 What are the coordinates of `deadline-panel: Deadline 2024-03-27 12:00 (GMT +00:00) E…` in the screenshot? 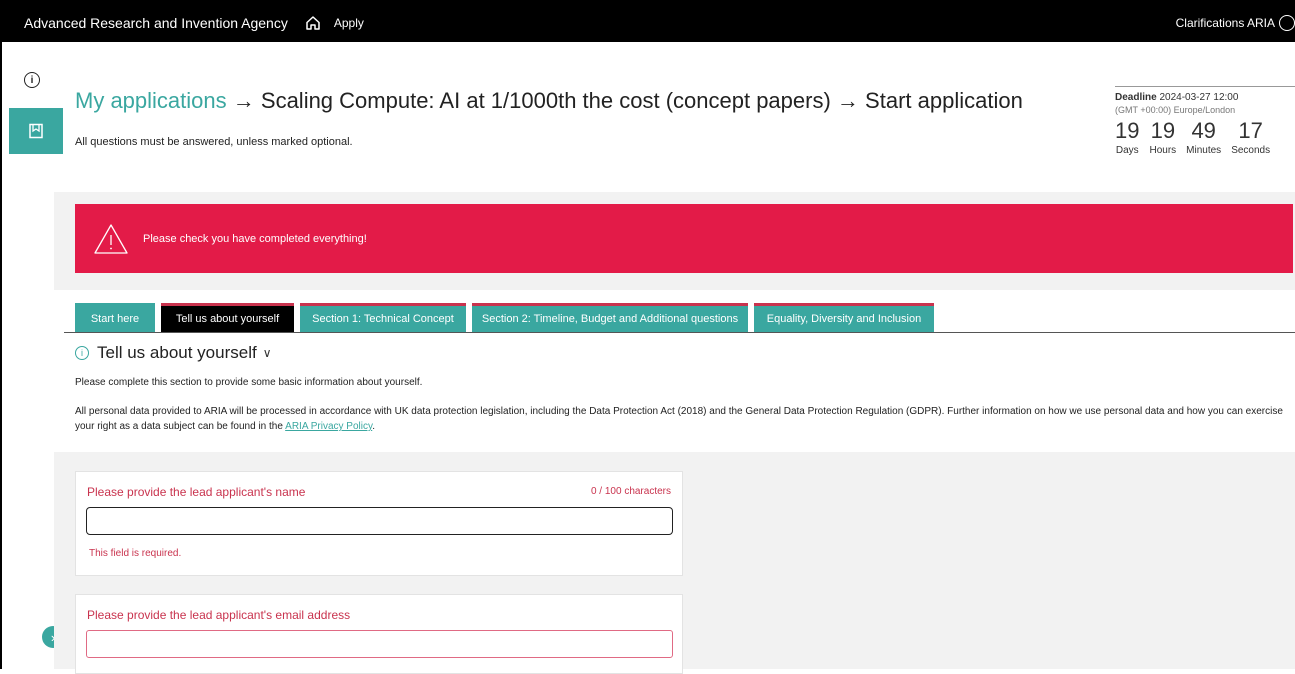 It's located at (1205, 121).